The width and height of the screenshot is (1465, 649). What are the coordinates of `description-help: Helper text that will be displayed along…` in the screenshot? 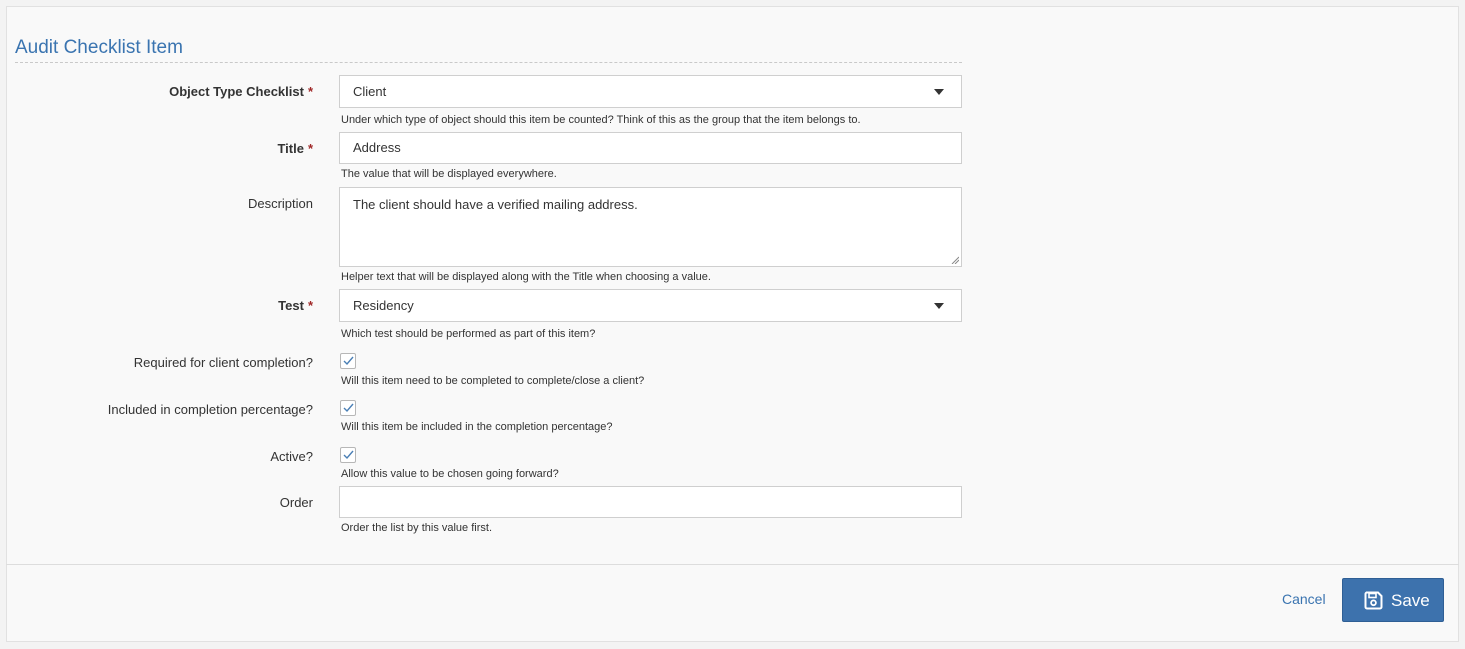 It's located at (526, 277).